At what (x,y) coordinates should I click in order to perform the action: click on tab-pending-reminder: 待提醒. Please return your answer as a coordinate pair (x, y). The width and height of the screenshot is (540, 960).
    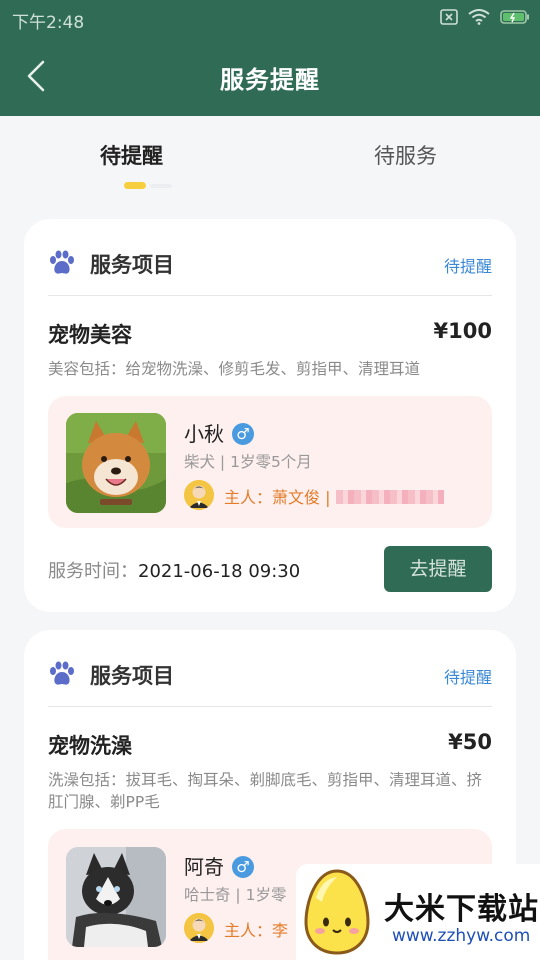
    Looking at the image, I should click on (131, 155).